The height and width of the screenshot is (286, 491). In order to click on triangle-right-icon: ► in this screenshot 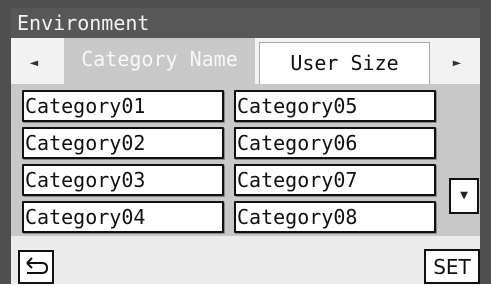, I will do `click(457, 63)`.